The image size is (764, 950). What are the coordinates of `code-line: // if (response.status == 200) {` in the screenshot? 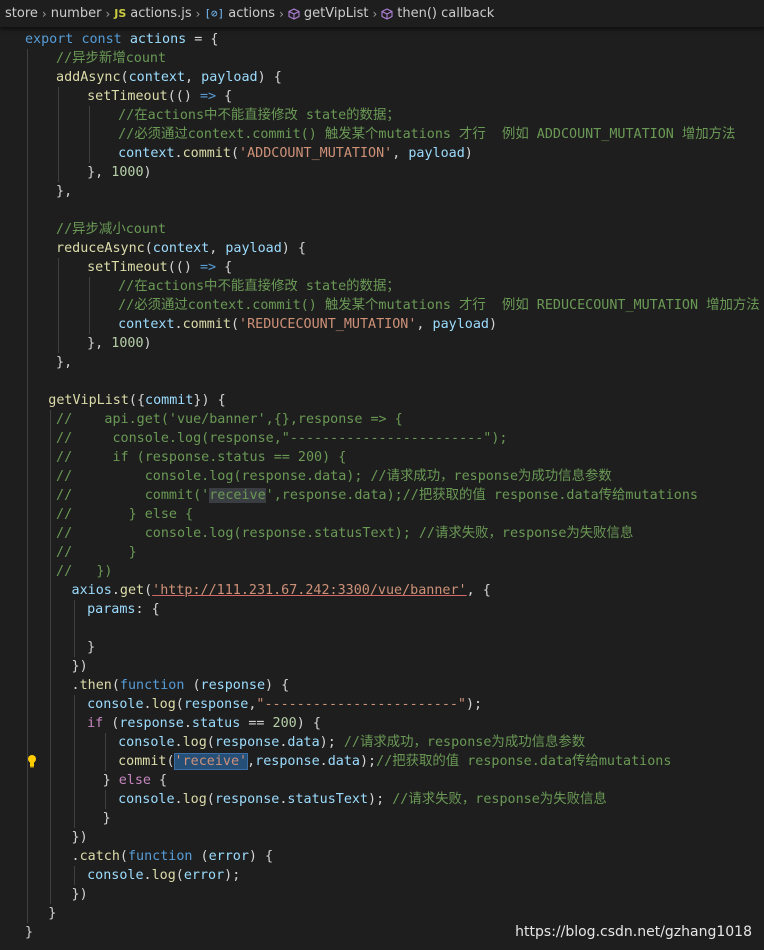 It's located at (382, 457).